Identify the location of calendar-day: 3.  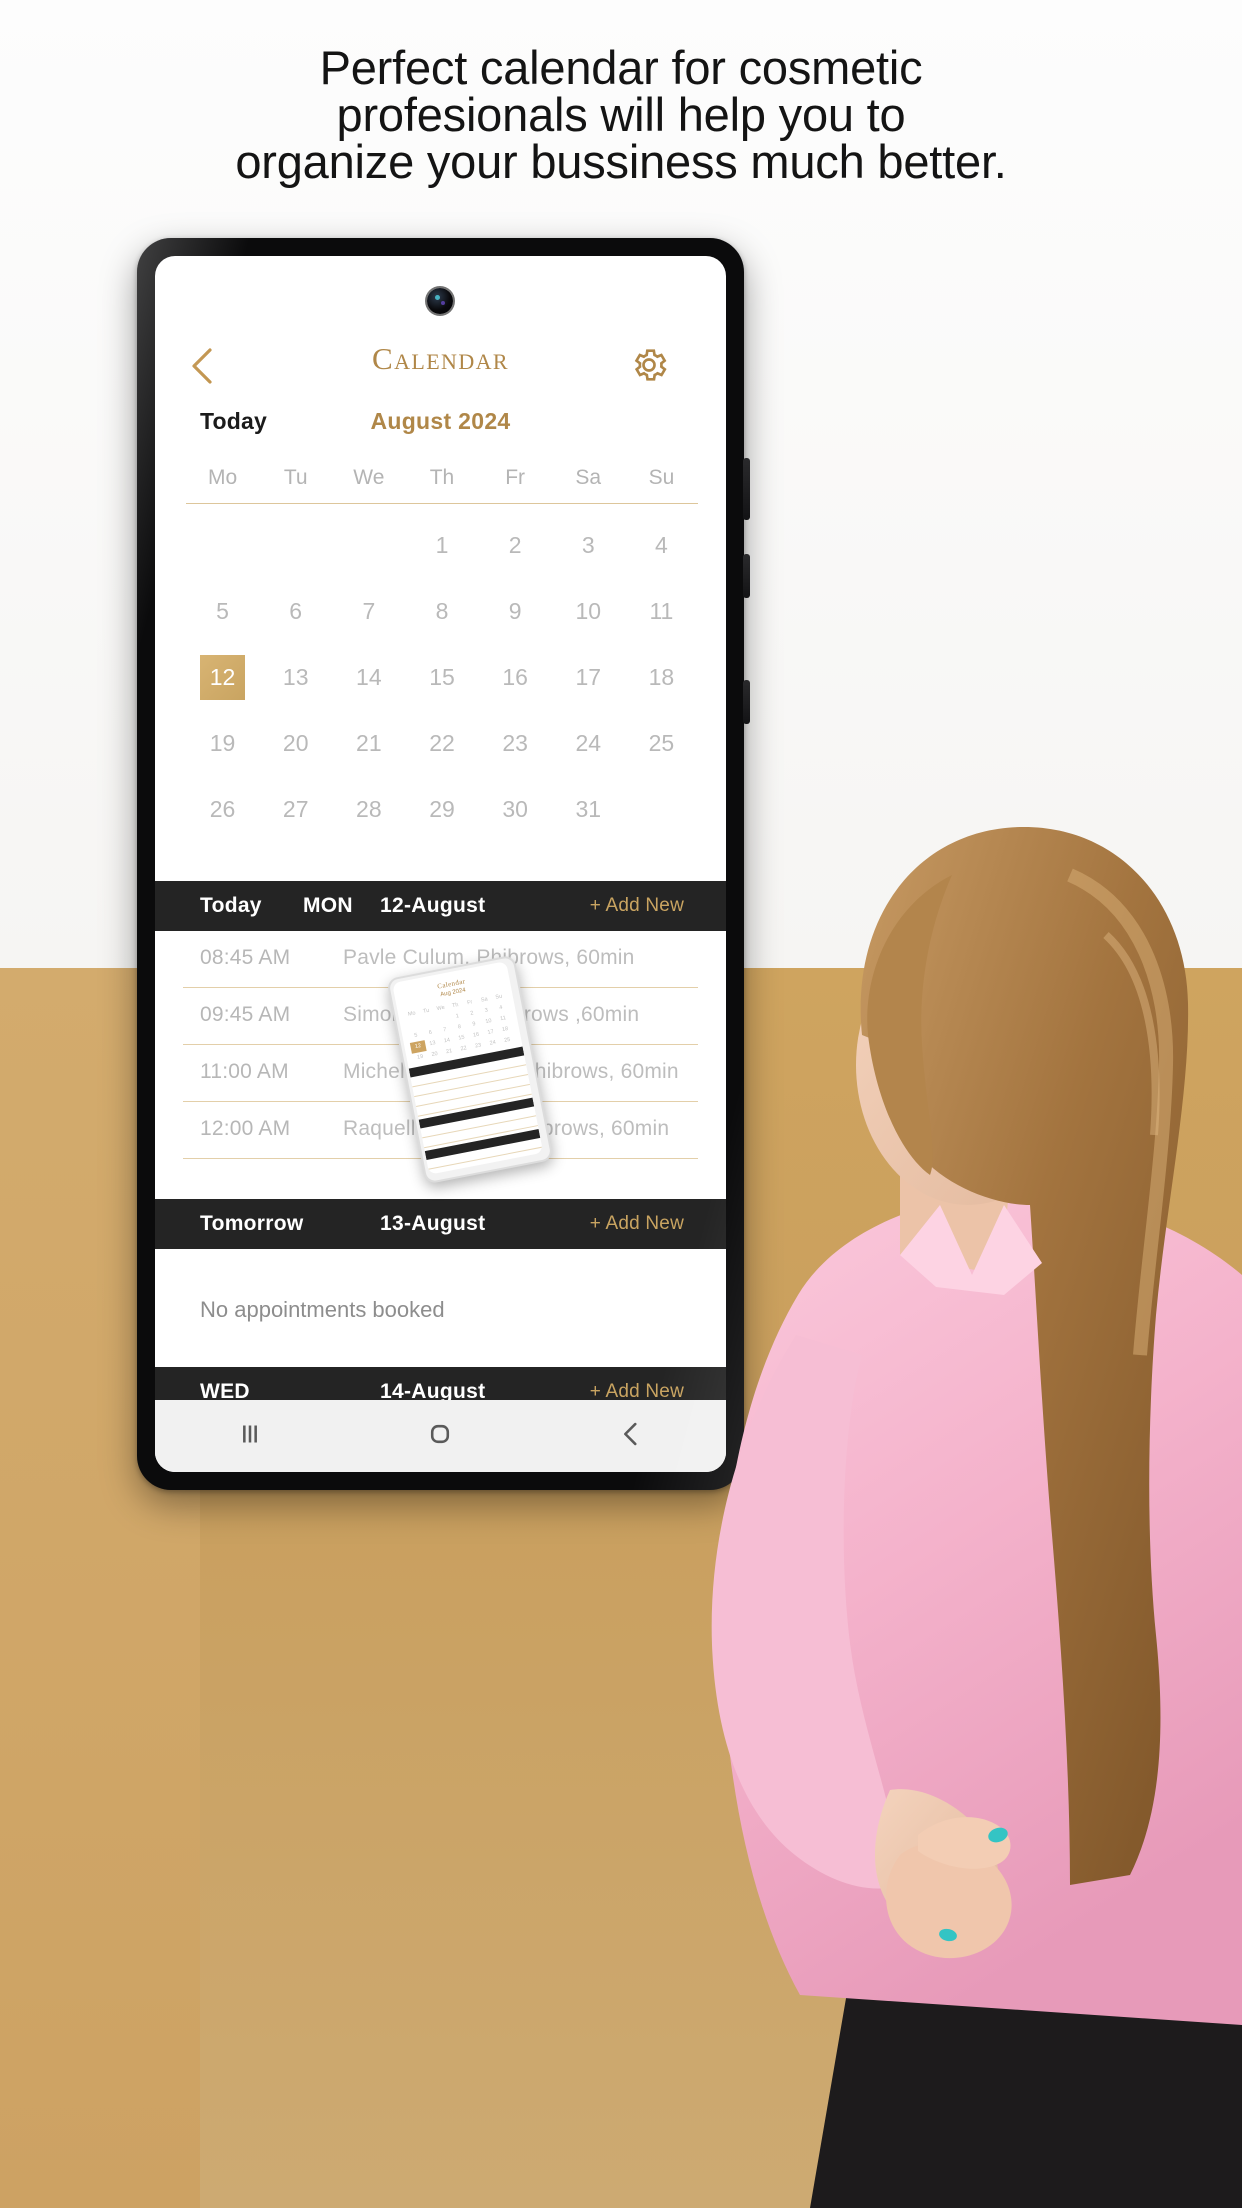
(588, 545).